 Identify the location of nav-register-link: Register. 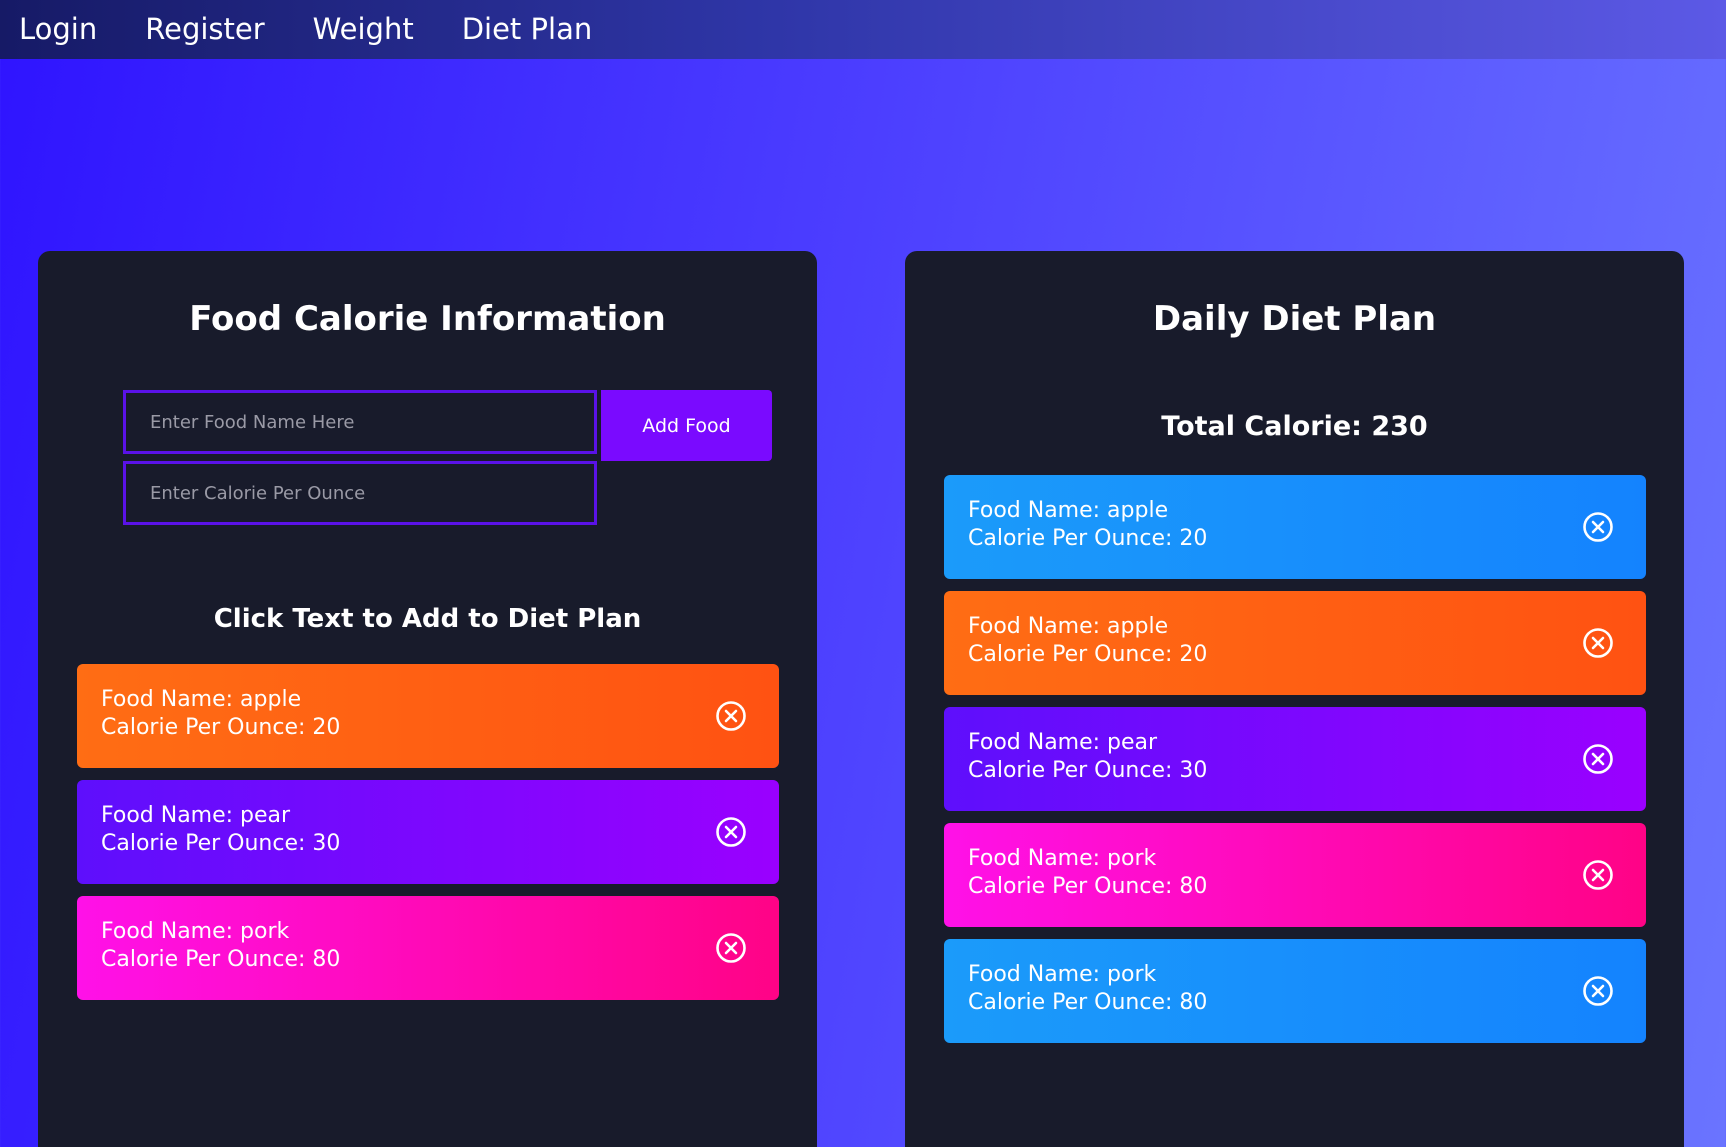
(204, 29).